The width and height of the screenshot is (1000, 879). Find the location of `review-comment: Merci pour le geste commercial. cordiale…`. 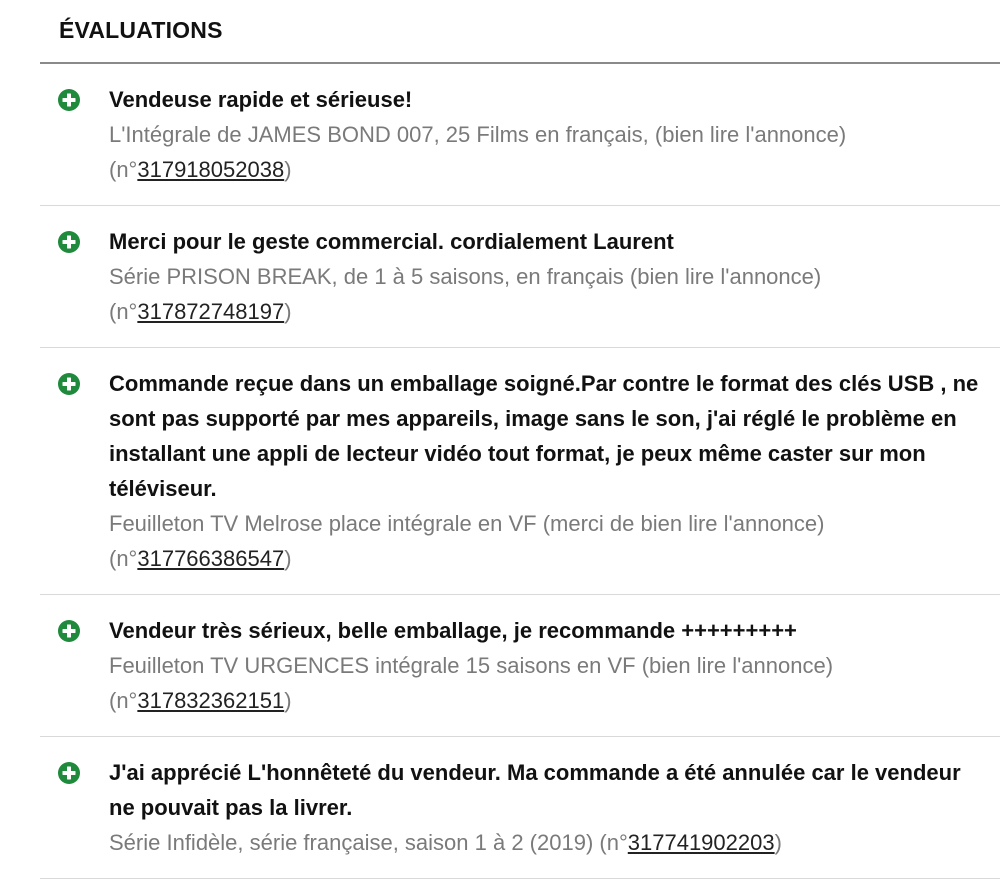

review-comment: Merci pour le geste commercial. cordiale… is located at coordinates (391, 241).